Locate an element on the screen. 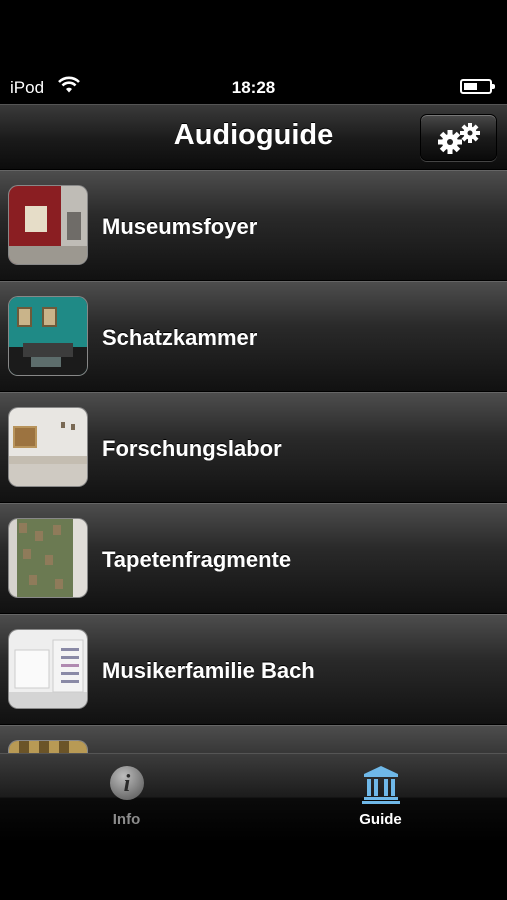 This screenshot has height=900, width=507. list-item-musikerfamilie-bach: Musikerfamilie Bach is located at coordinates (253, 669).